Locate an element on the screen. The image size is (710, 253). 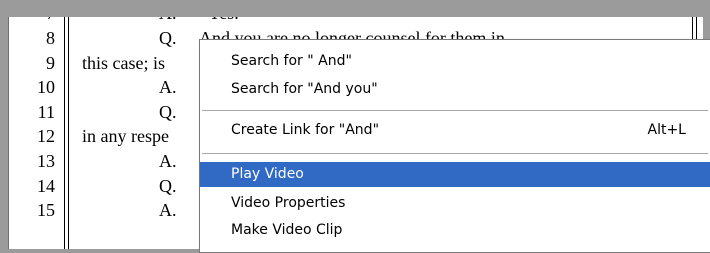
menu-item-search-and: Search for " And" is located at coordinates (455, 61).